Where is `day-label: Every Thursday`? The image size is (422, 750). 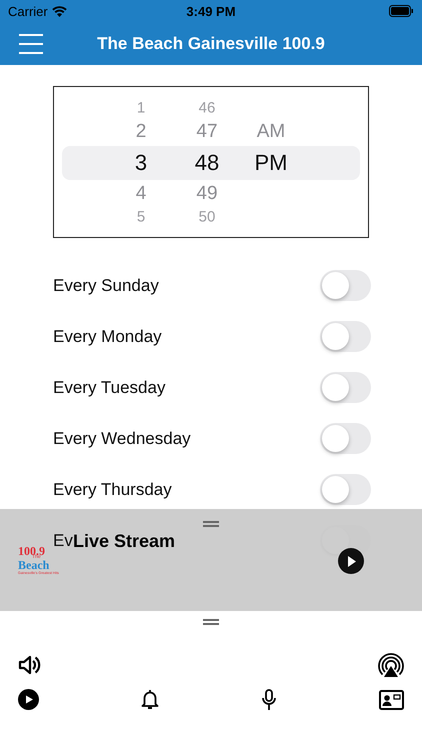 day-label: Every Thursday is located at coordinates (112, 490).